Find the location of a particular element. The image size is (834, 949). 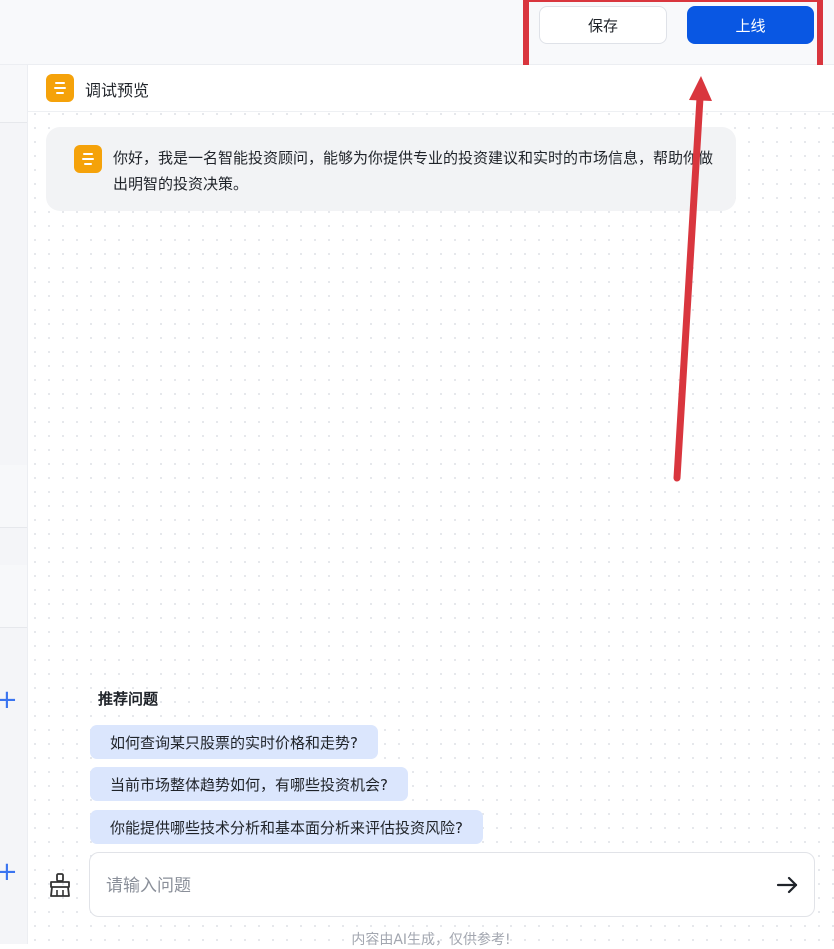

question-input-box is located at coordinates (452, 884).